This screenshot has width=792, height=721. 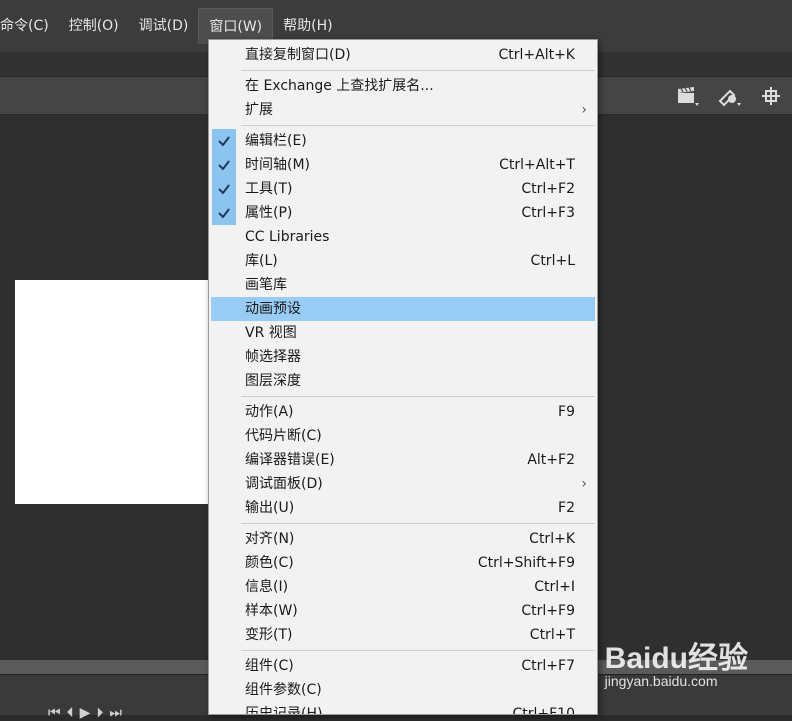 I want to click on menu-item-label: 工具(T), so click(x=269, y=189).